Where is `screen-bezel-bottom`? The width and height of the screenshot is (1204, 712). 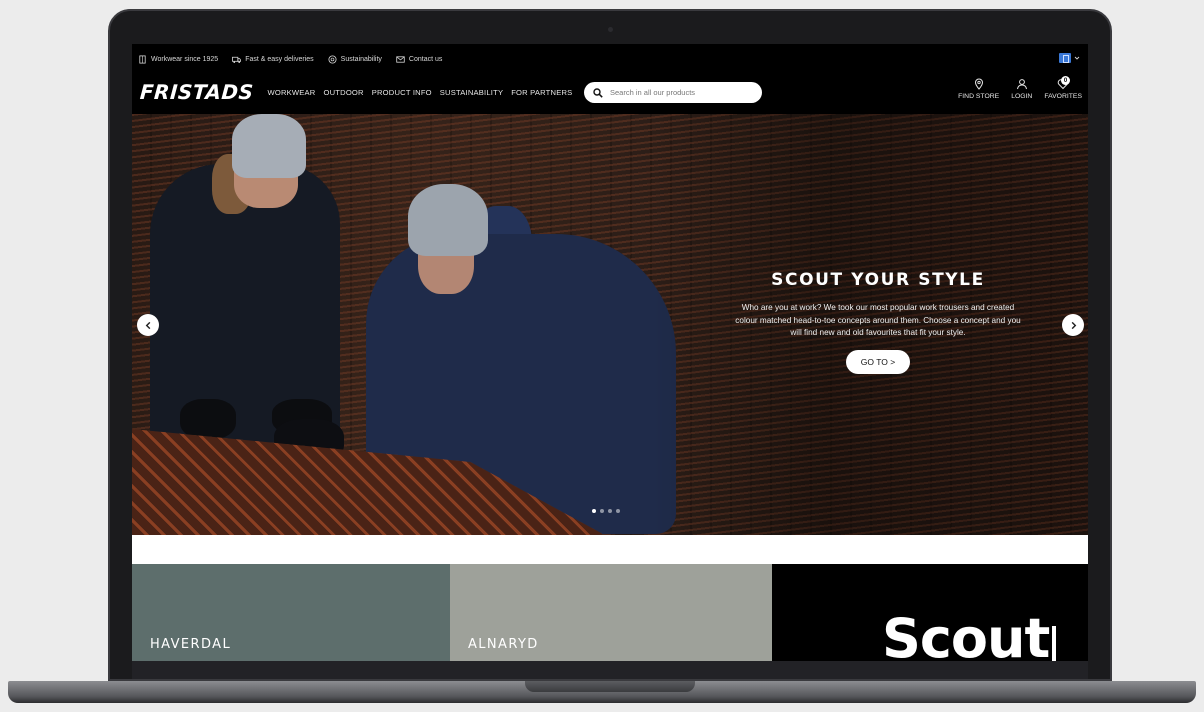 screen-bezel-bottom is located at coordinates (610, 670).